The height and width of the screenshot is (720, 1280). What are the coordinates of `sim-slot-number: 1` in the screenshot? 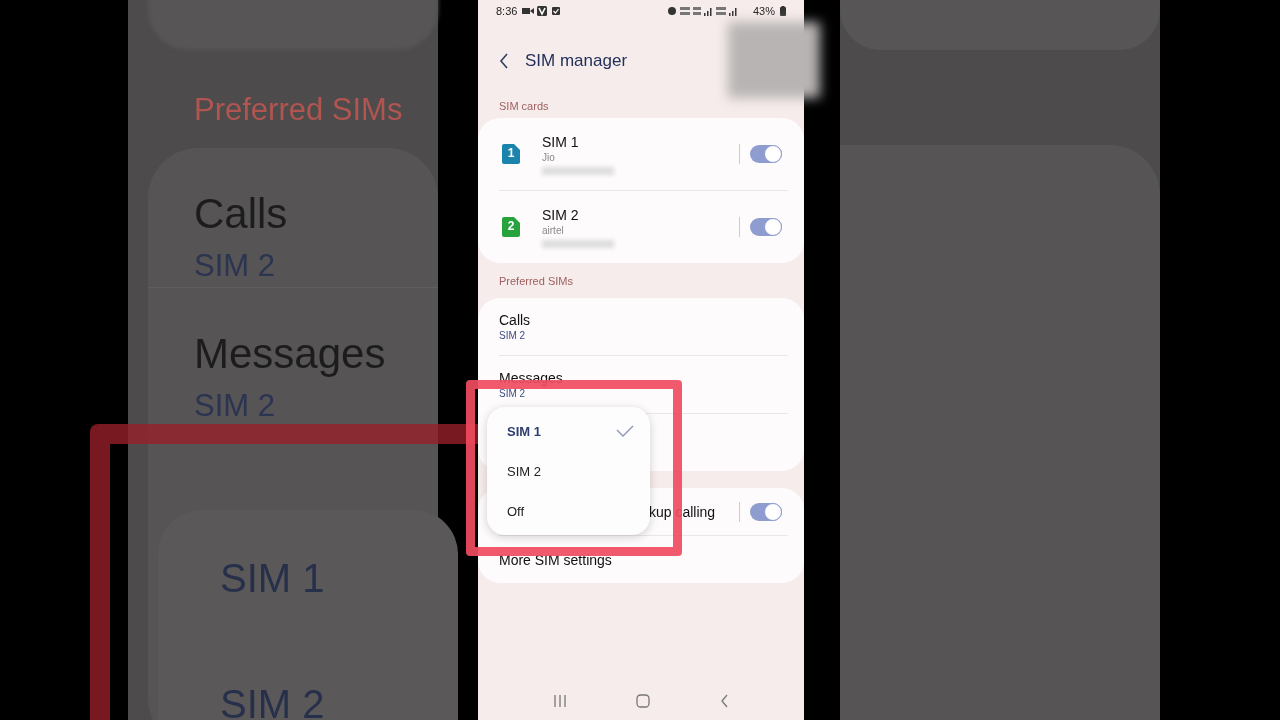 It's located at (511, 153).